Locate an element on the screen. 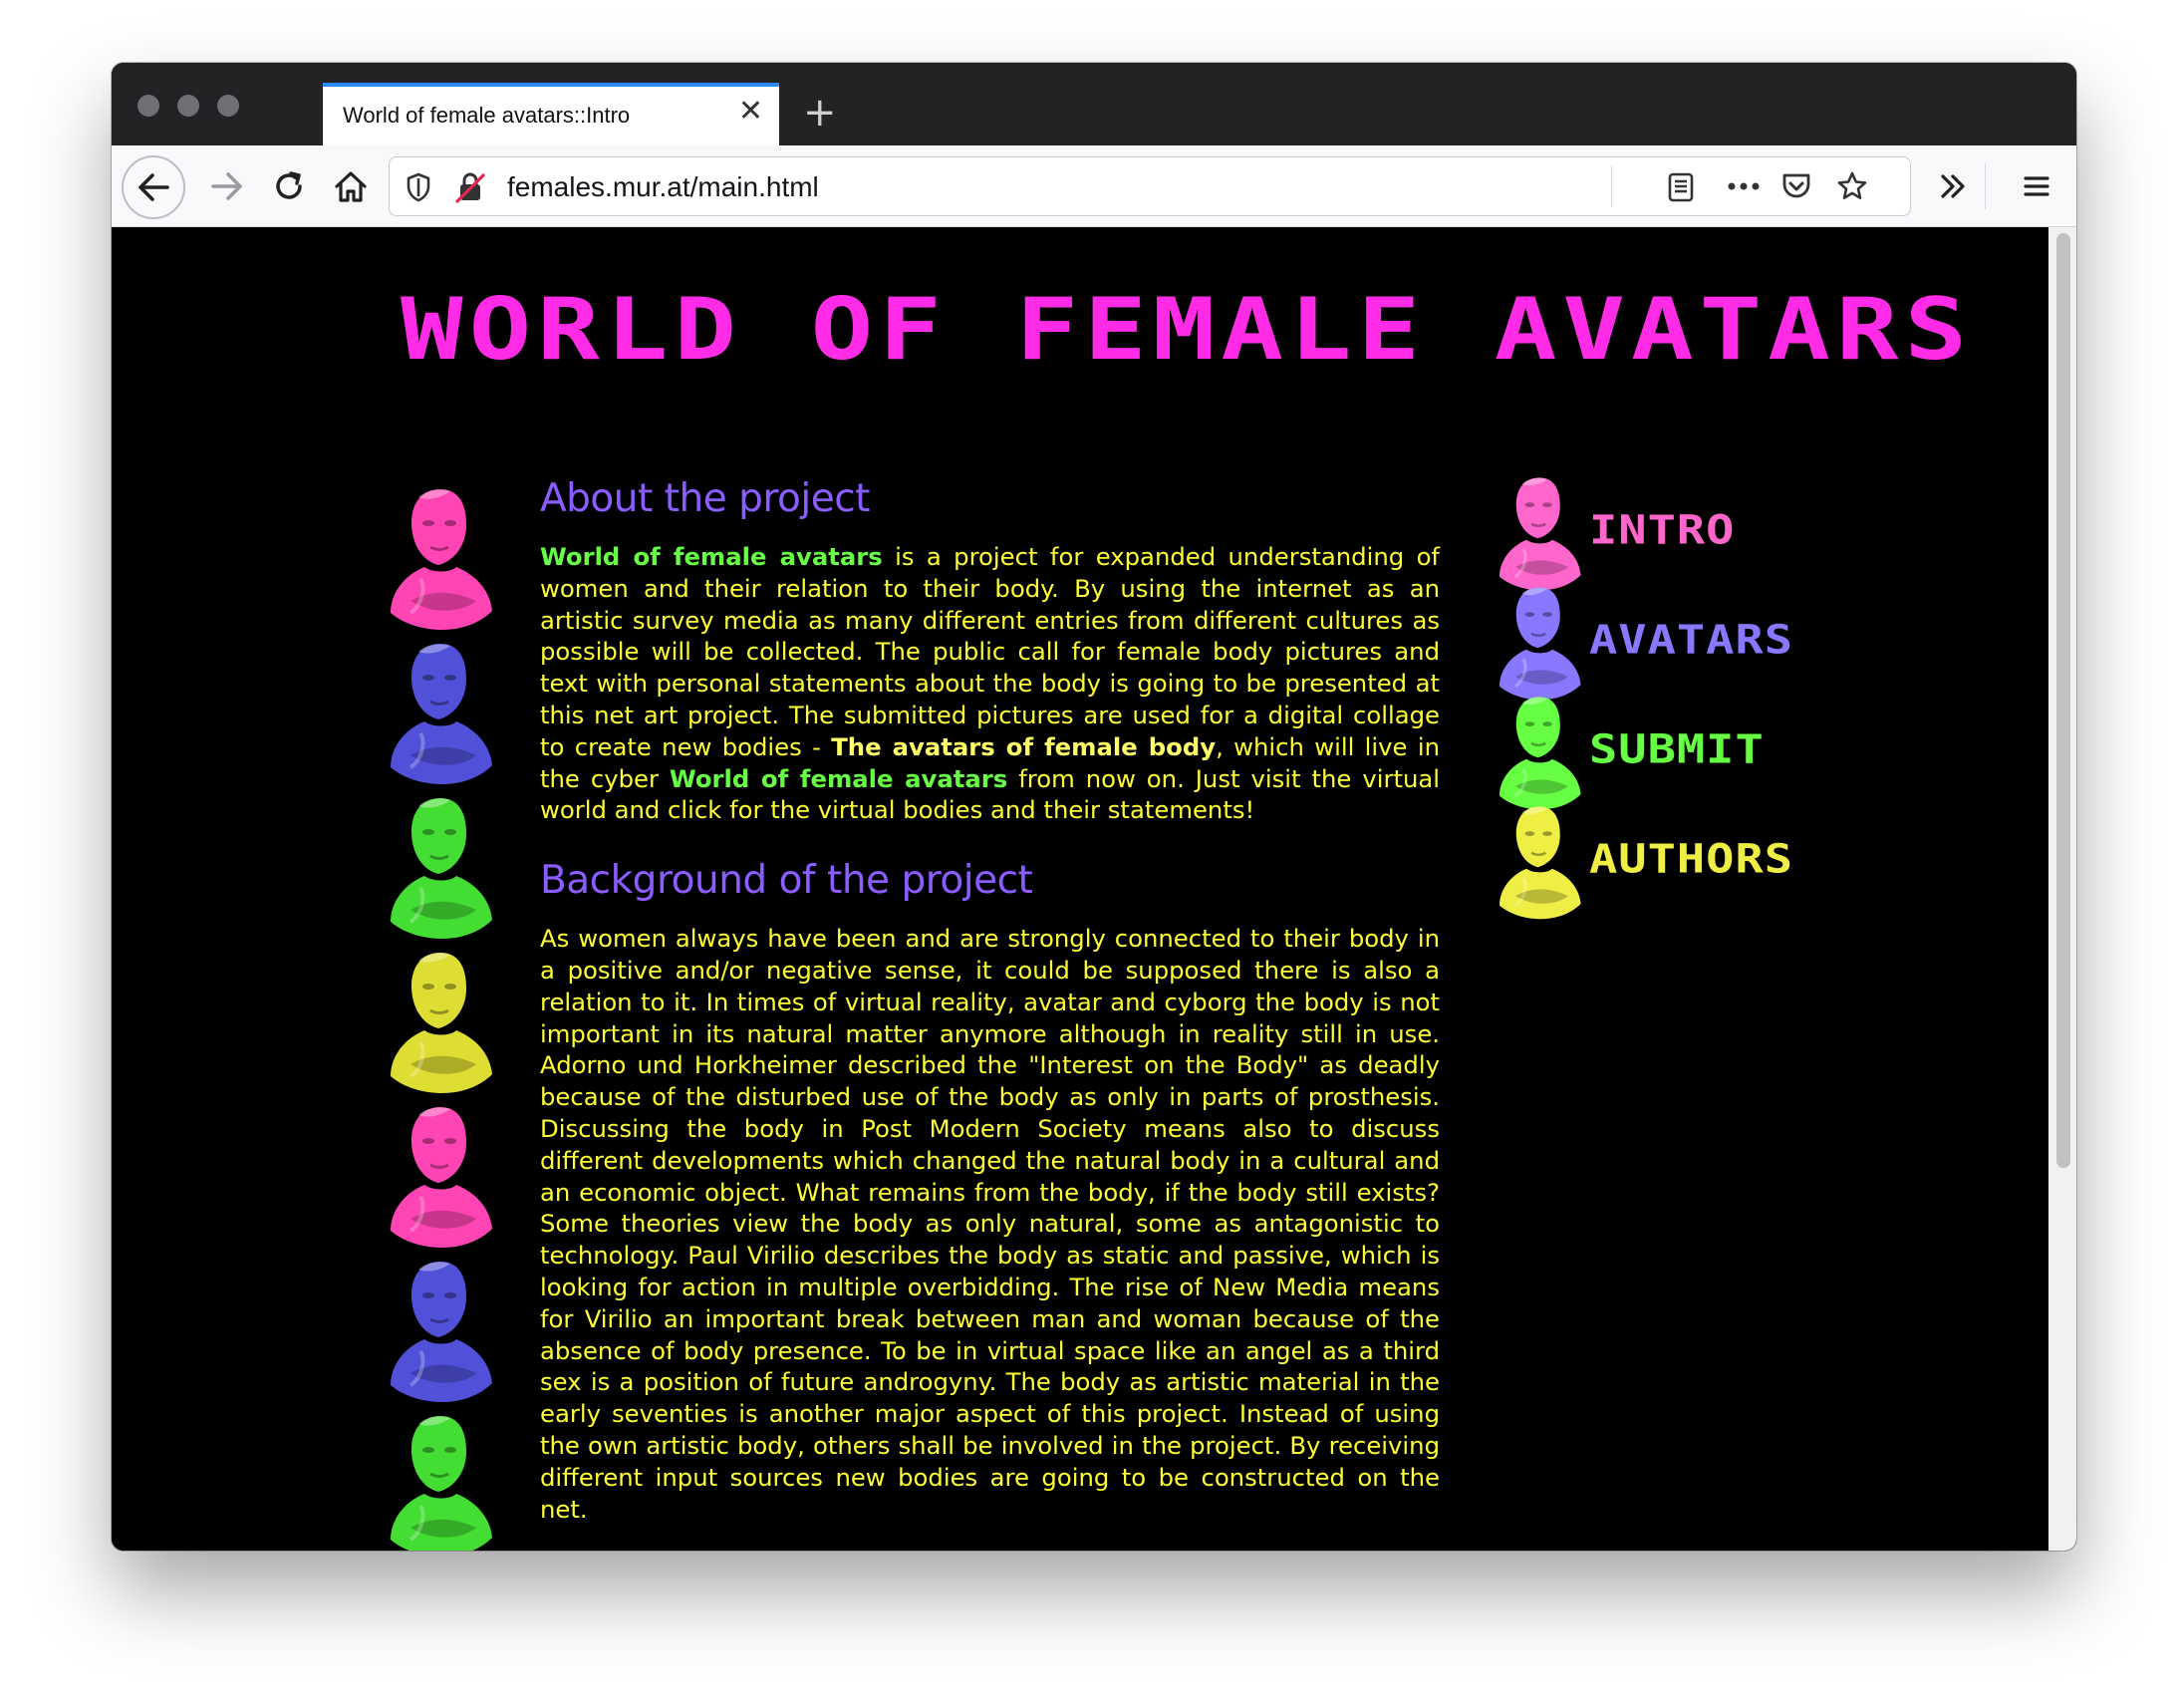 The width and height of the screenshot is (2182, 1708). tab-active: World of female avatars::Intro ✕ is located at coordinates (551, 114).